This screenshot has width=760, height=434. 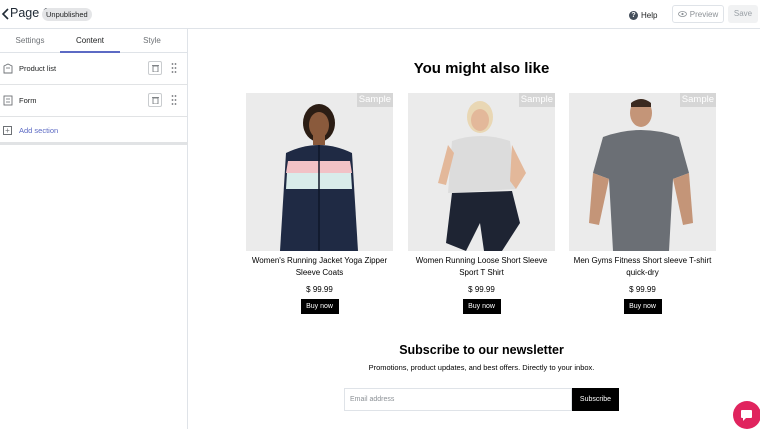 I want to click on add-section-label: Add section, so click(x=39, y=130).